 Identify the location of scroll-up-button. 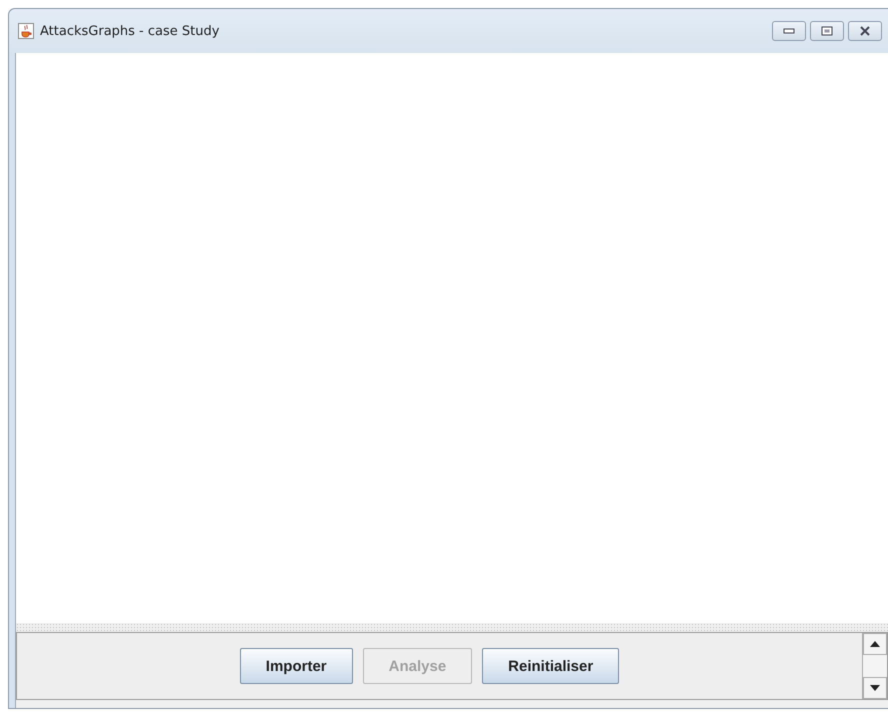
(875, 644).